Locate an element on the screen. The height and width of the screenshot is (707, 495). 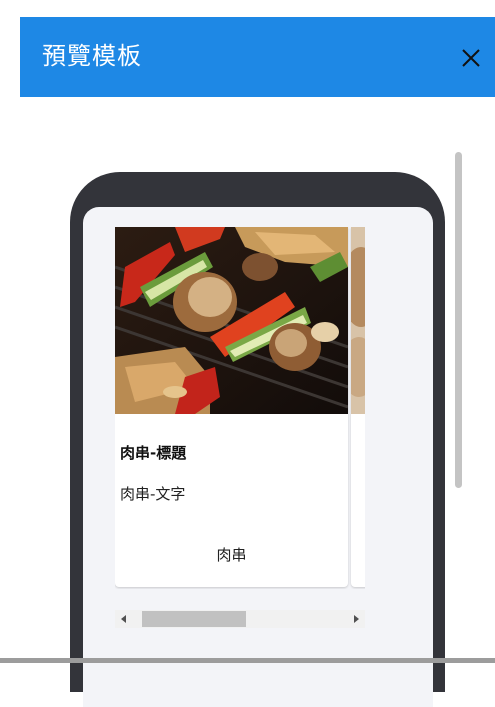
panel-scrollbar is located at coordinates (457, 319).